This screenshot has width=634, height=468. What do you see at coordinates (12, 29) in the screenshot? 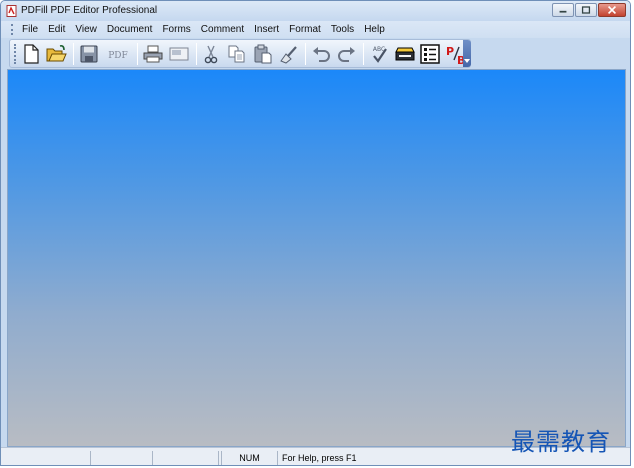
I see `menubar-grip` at bounding box center [12, 29].